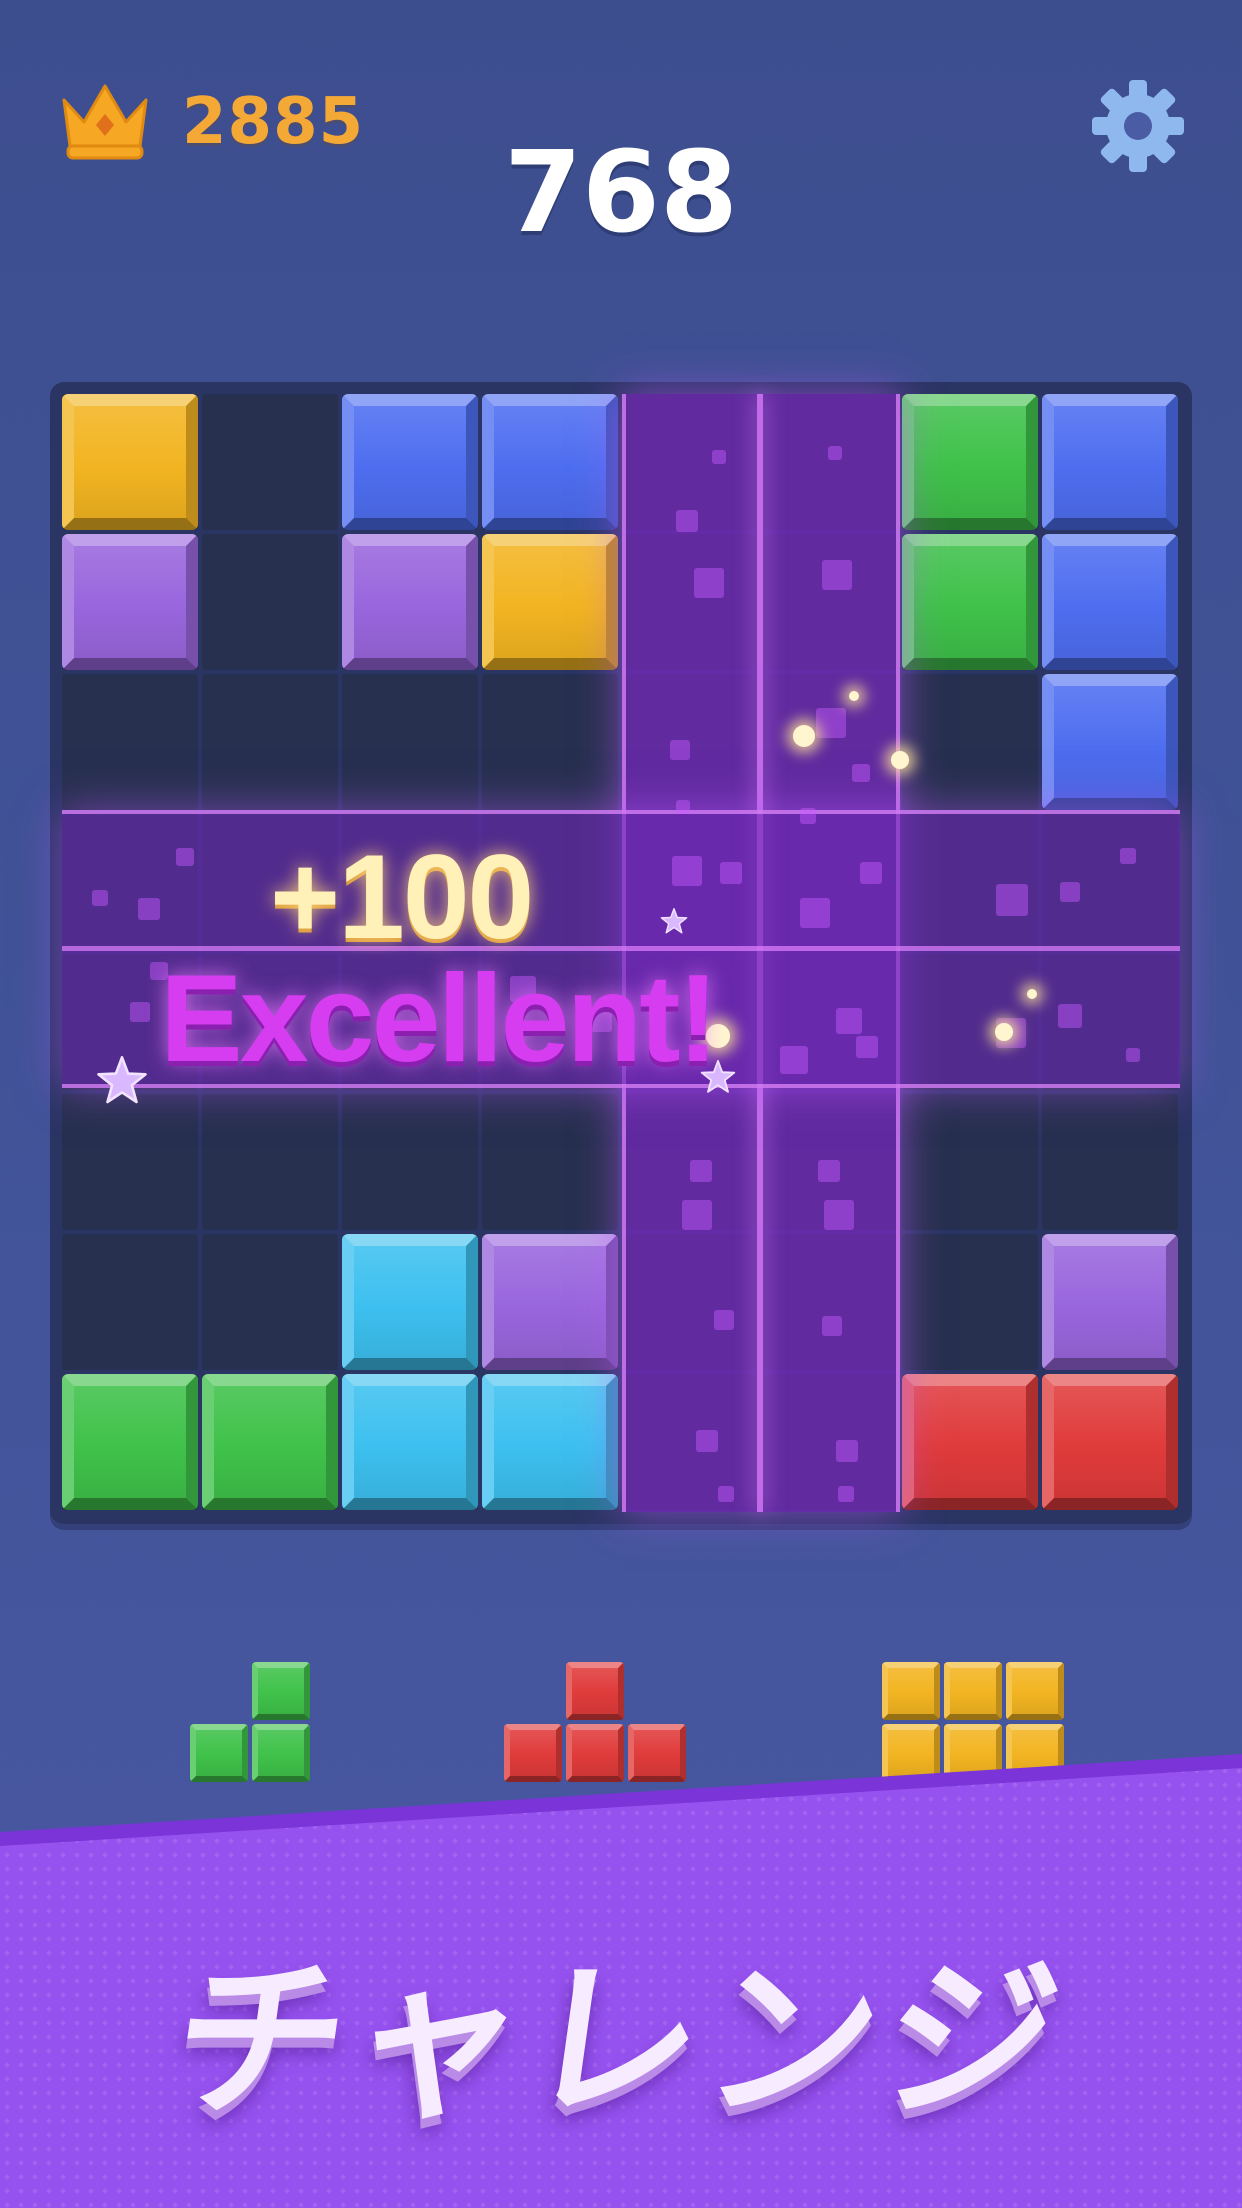 The height and width of the screenshot is (2208, 1242). Describe the element at coordinates (1138, 126) in the screenshot. I see `gear-icon` at that location.